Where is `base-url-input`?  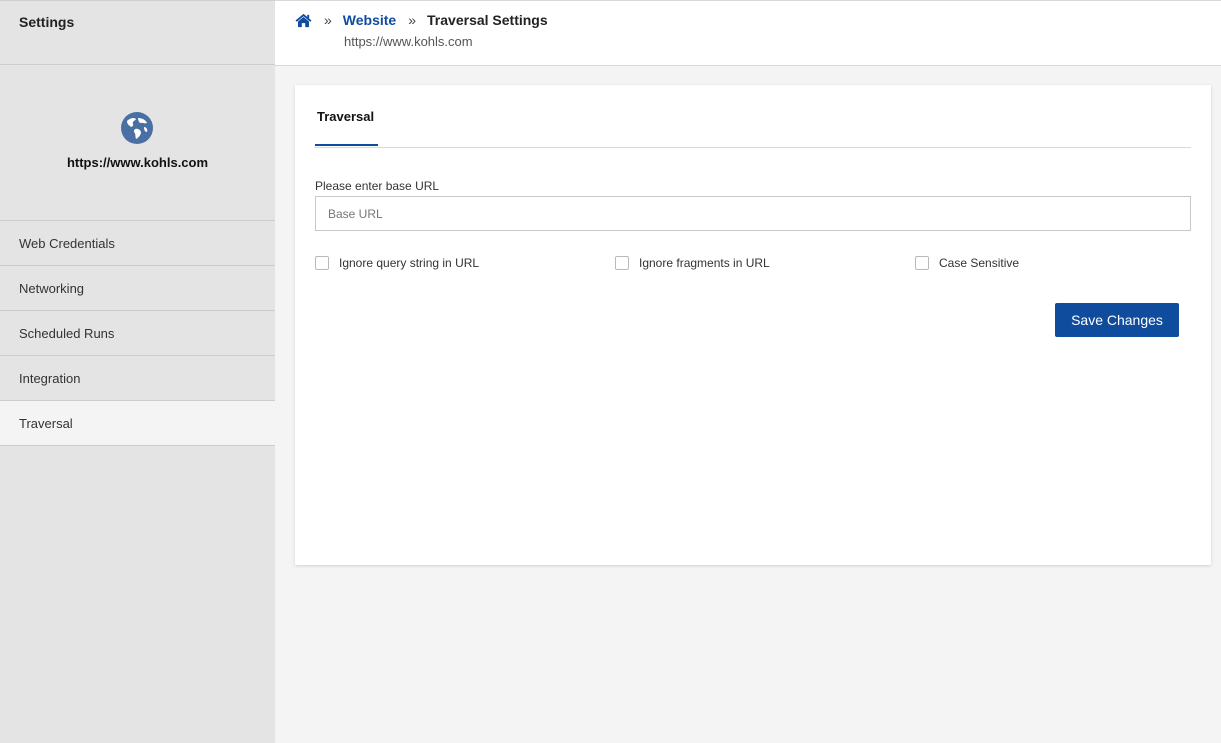
base-url-input is located at coordinates (753, 213).